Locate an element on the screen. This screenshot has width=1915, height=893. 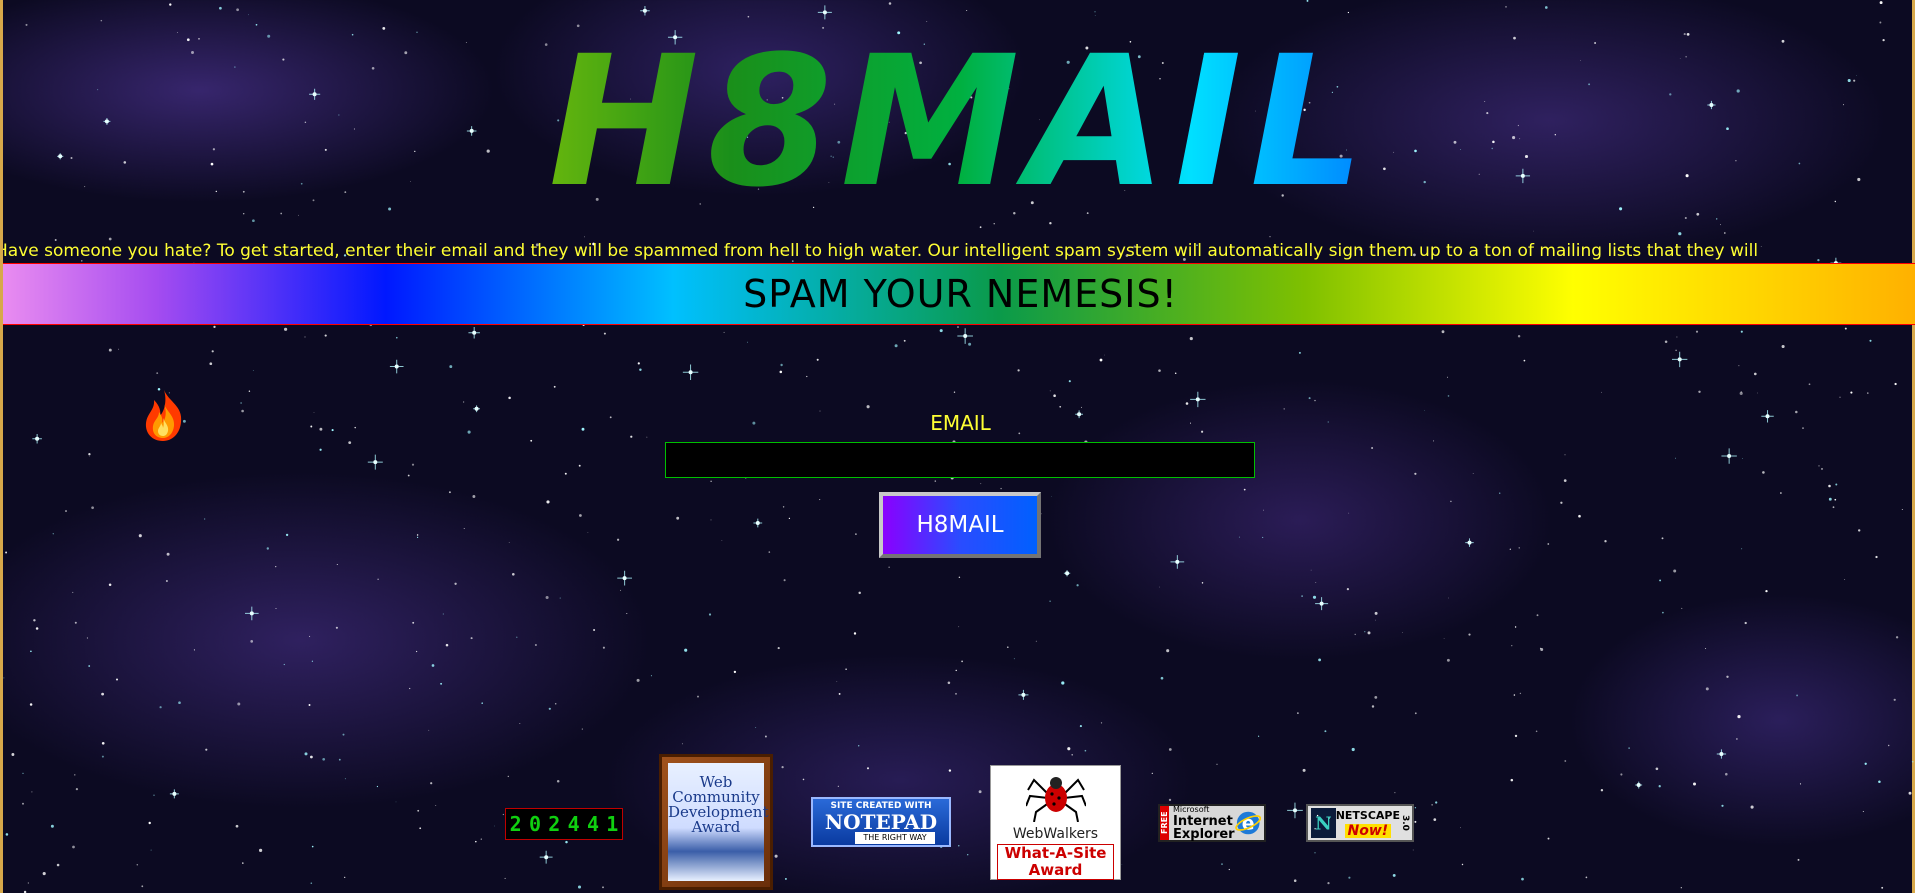
email-label: EMAIL is located at coordinates (960, 423).